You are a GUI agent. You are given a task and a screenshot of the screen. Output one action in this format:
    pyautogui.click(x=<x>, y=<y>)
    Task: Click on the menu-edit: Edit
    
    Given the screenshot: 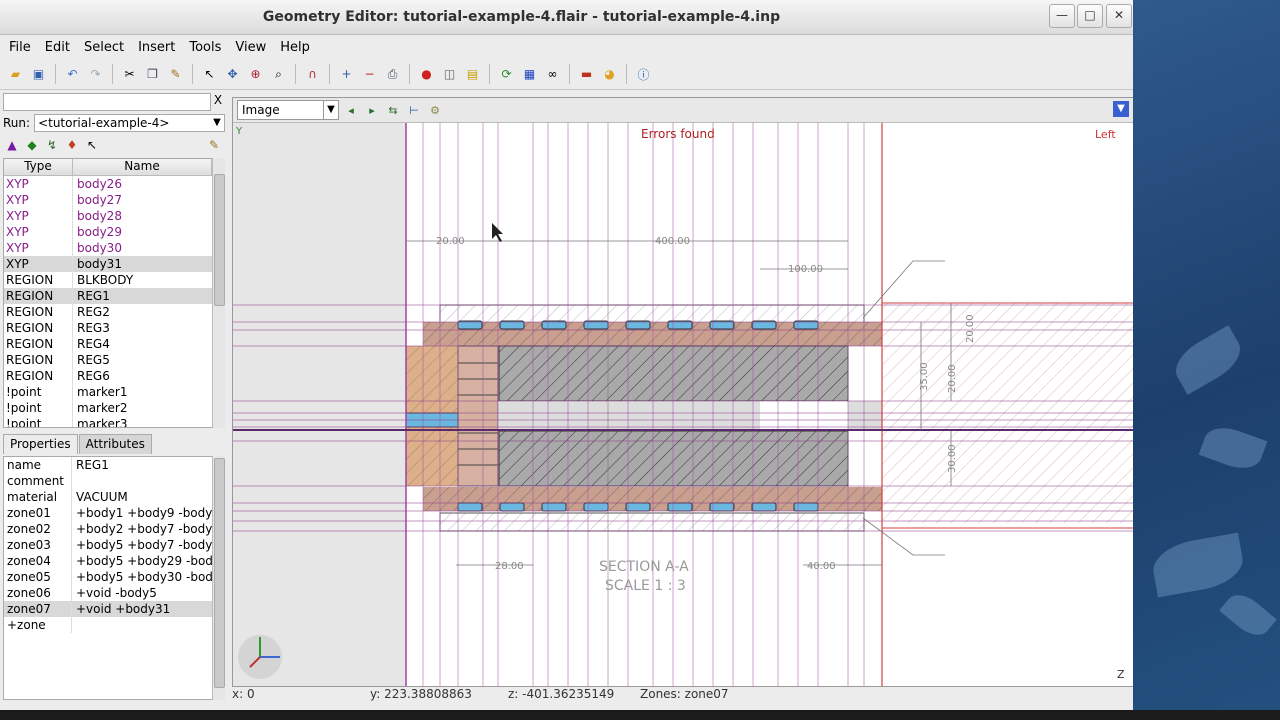 What is the action you would take?
    pyautogui.click(x=57, y=47)
    